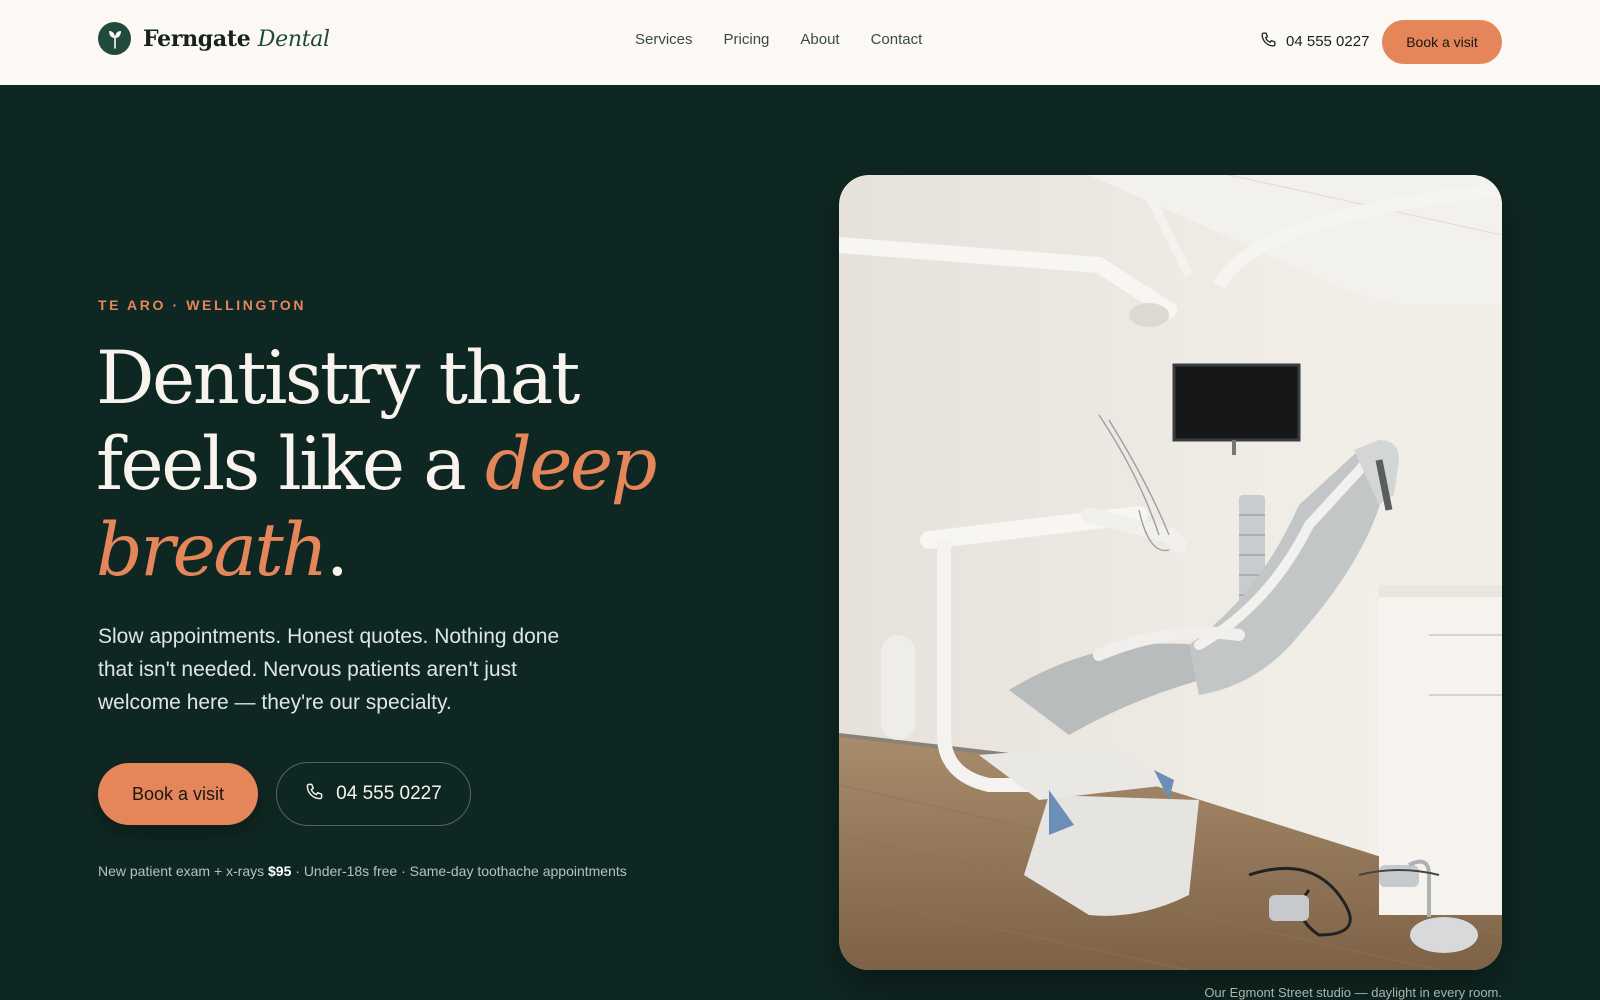 Image resolution: width=1600 pixels, height=1000 pixels. I want to click on brand-name-secondary: Dental, so click(293, 39).